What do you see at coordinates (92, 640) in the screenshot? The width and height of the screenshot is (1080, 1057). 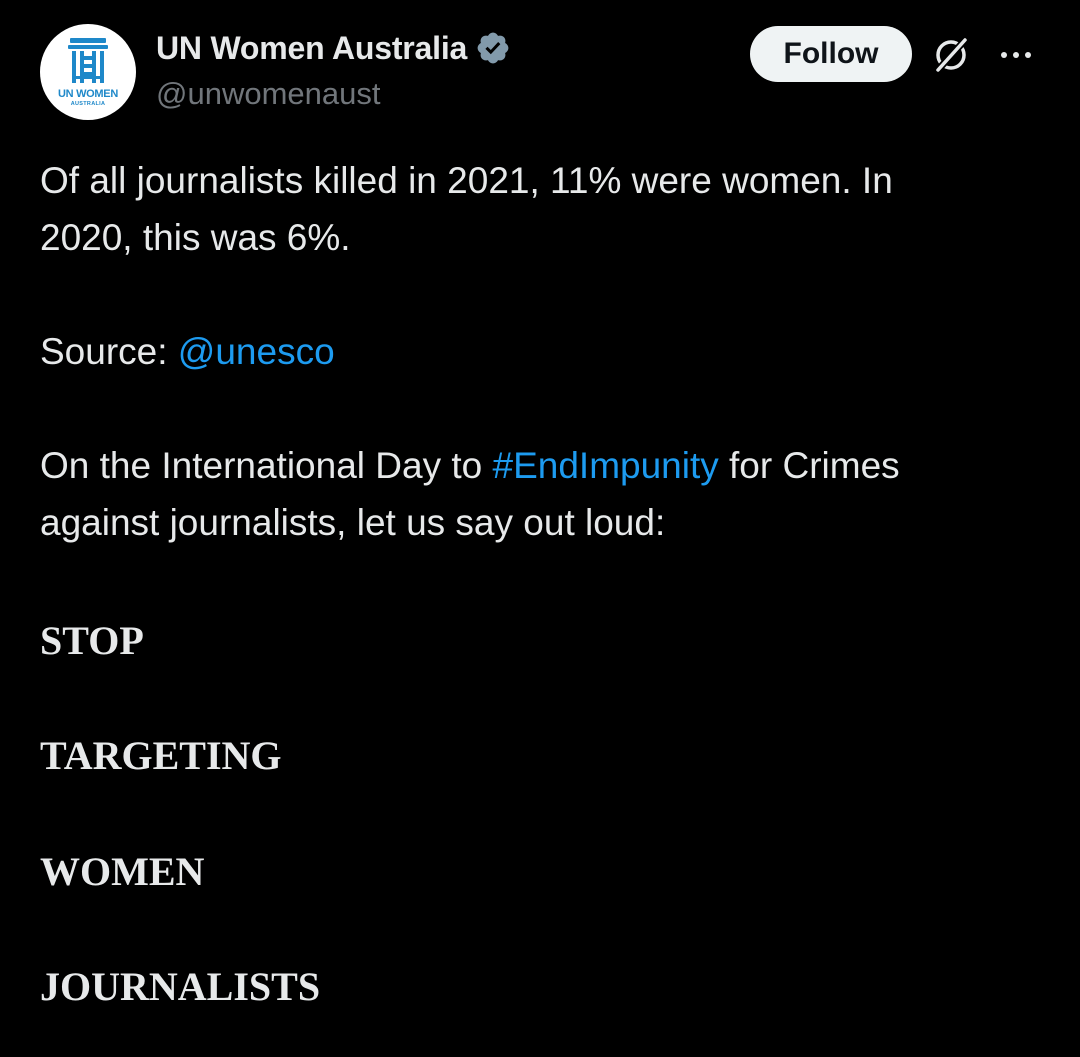 I see `shout-word: STOP` at bounding box center [92, 640].